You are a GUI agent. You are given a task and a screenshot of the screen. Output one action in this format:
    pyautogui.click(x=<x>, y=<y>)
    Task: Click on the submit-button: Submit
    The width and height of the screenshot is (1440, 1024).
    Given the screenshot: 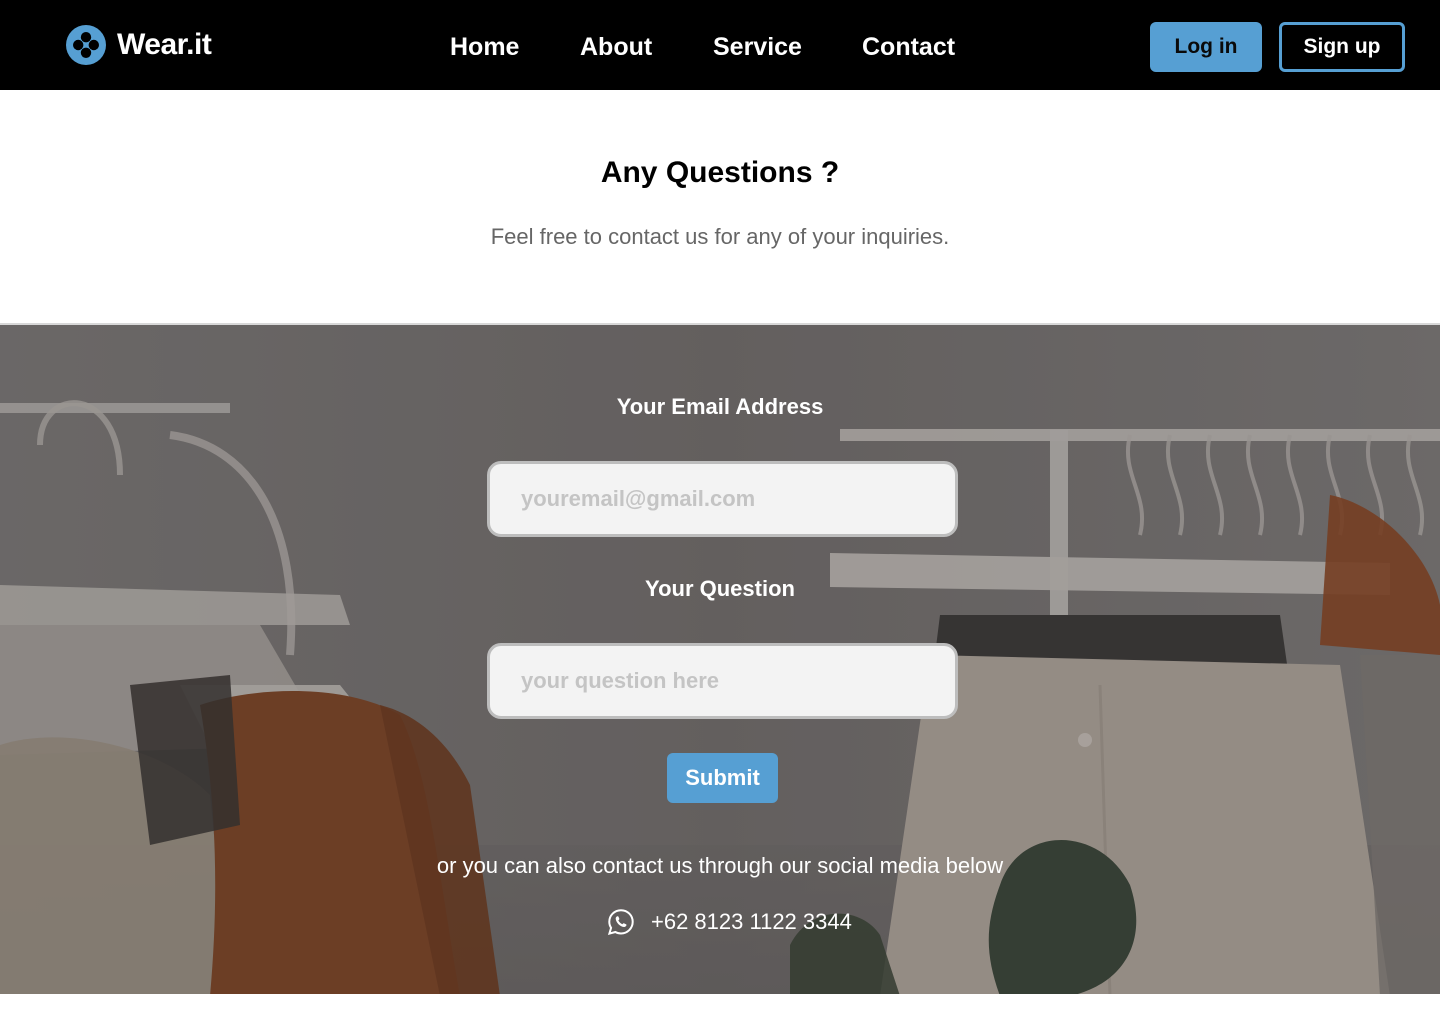 What is the action you would take?
    pyautogui.click(x=722, y=778)
    